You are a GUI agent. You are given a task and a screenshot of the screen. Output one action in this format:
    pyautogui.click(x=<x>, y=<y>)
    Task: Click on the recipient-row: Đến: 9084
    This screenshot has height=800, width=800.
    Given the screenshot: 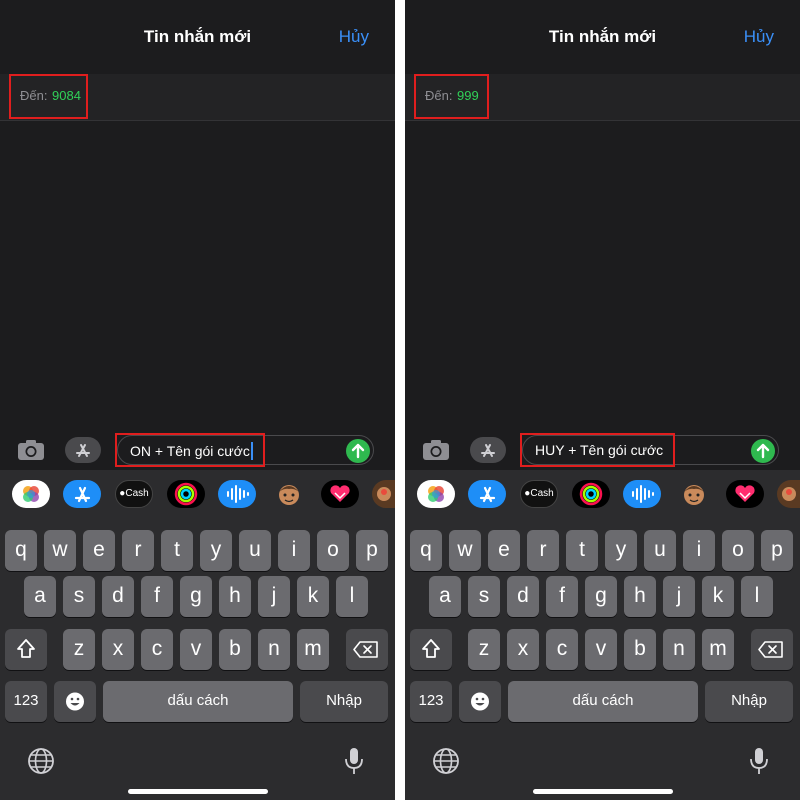 What is the action you would take?
    pyautogui.click(x=197, y=97)
    